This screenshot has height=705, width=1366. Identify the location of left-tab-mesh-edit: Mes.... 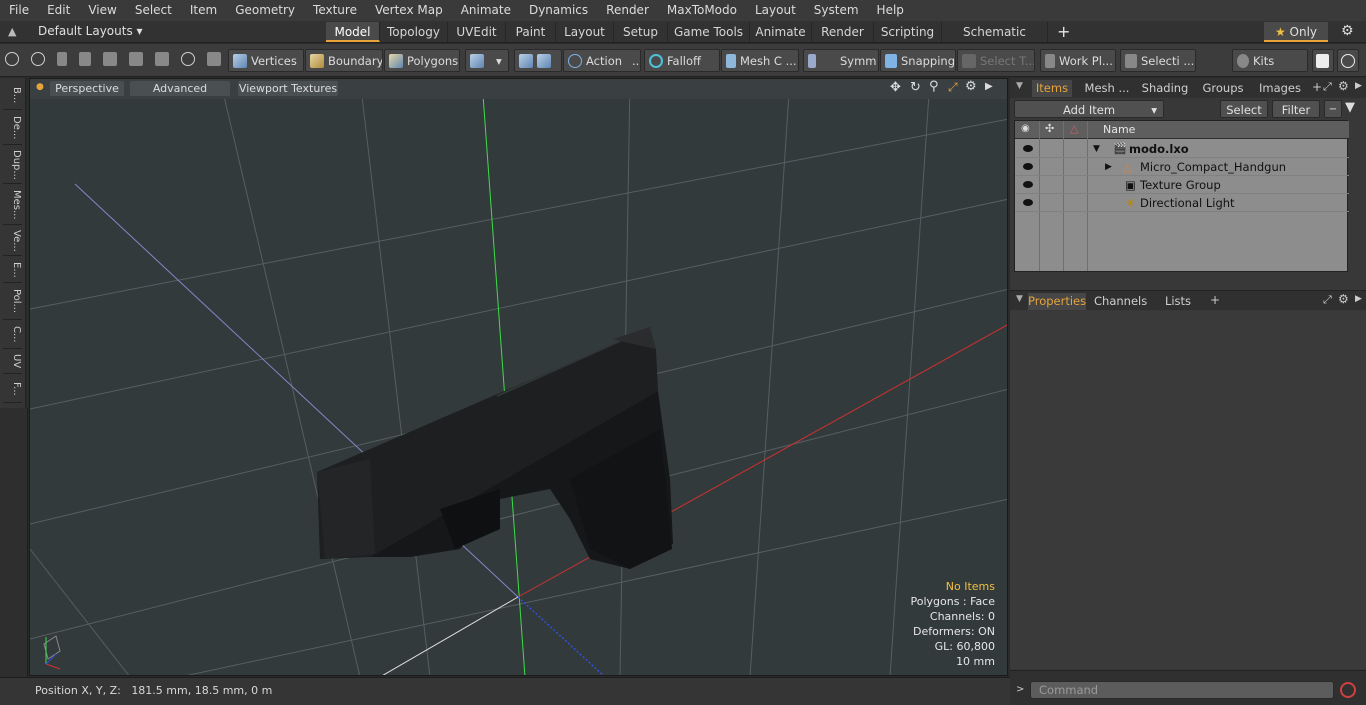
(12, 205).